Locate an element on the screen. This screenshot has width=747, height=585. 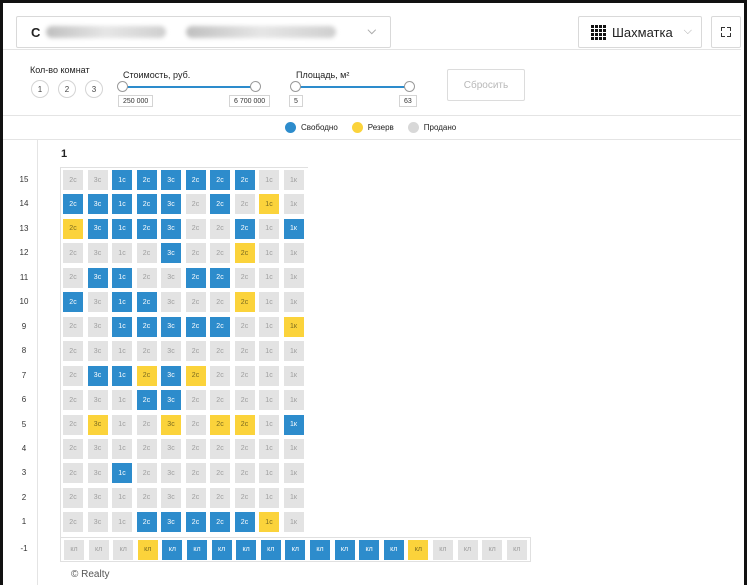
project-select: С ⌵ is located at coordinates (203, 32).